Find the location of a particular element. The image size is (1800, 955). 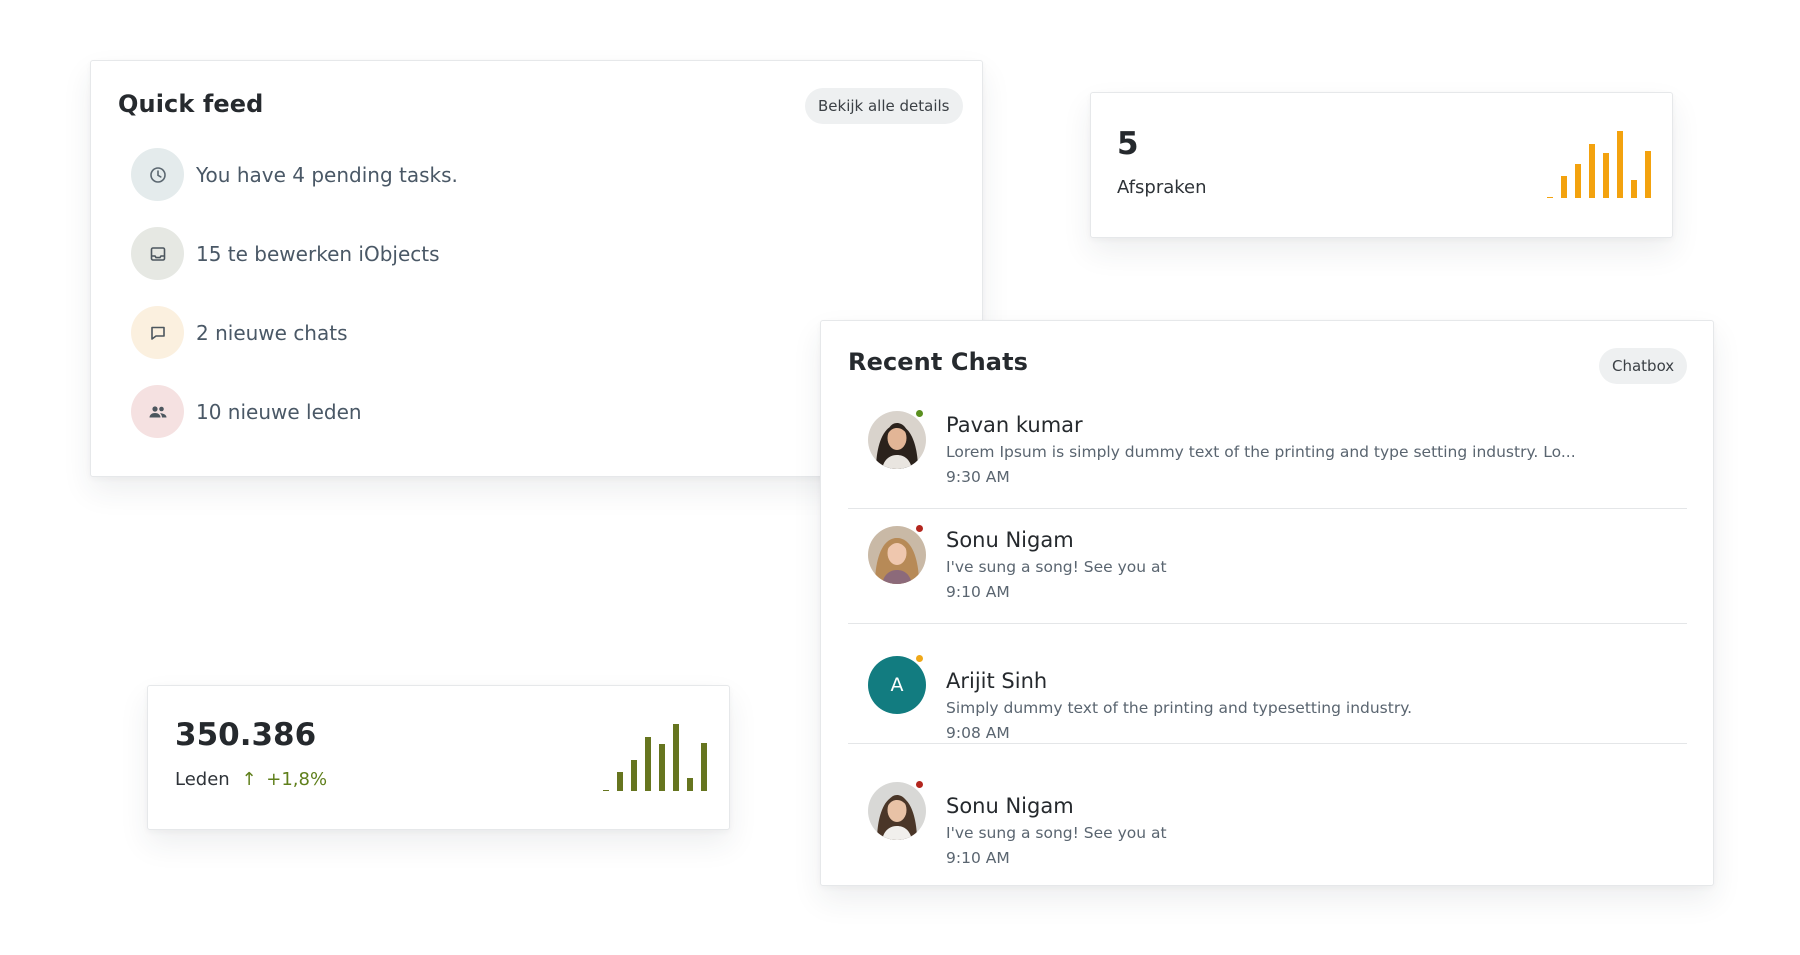

members-label-row: Leden ↑ +1,8% is located at coordinates (251, 779).